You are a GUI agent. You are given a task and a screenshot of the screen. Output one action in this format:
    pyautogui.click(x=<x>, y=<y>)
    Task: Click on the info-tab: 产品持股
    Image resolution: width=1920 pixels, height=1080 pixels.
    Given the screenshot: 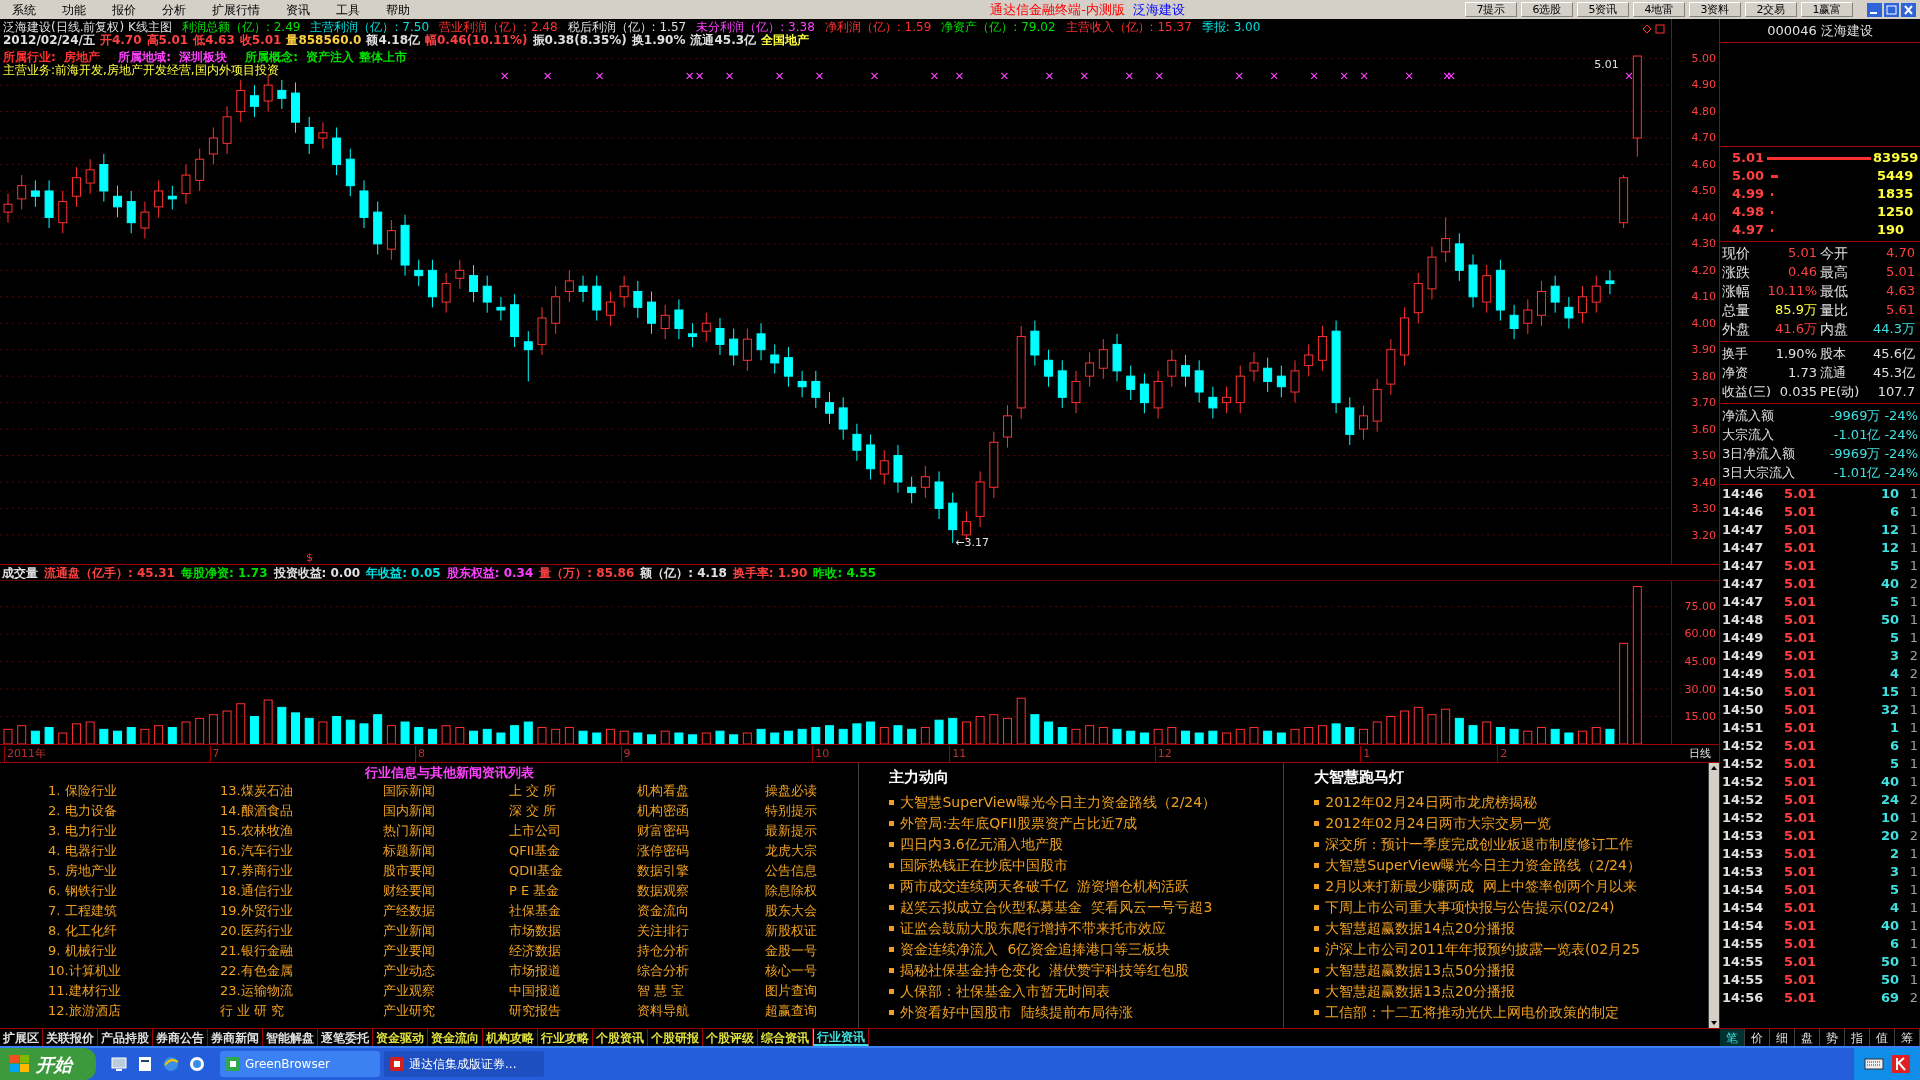 What is the action you would take?
    pyautogui.click(x=125, y=1037)
    